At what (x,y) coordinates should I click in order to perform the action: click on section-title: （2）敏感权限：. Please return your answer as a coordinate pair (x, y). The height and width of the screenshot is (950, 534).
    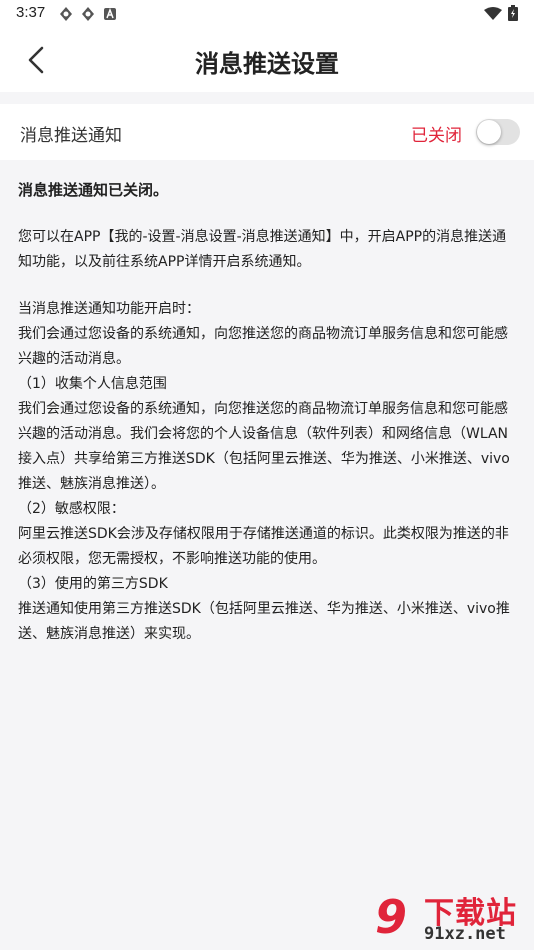
    Looking at the image, I should click on (71, 509).